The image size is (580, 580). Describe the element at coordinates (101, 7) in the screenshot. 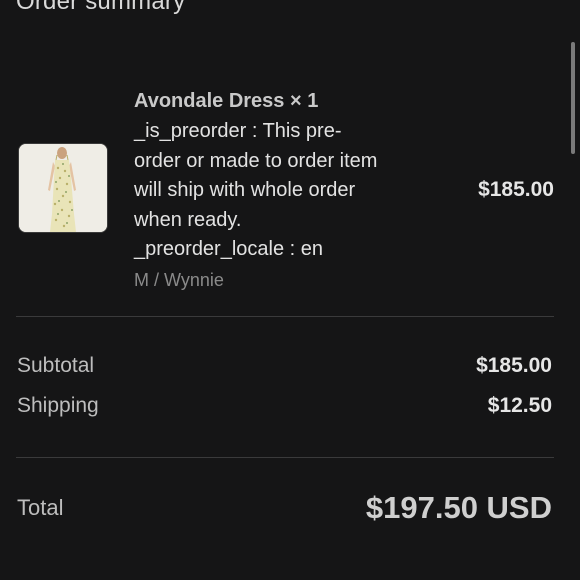

I see `order-summary-heading: Order summary` at that location.